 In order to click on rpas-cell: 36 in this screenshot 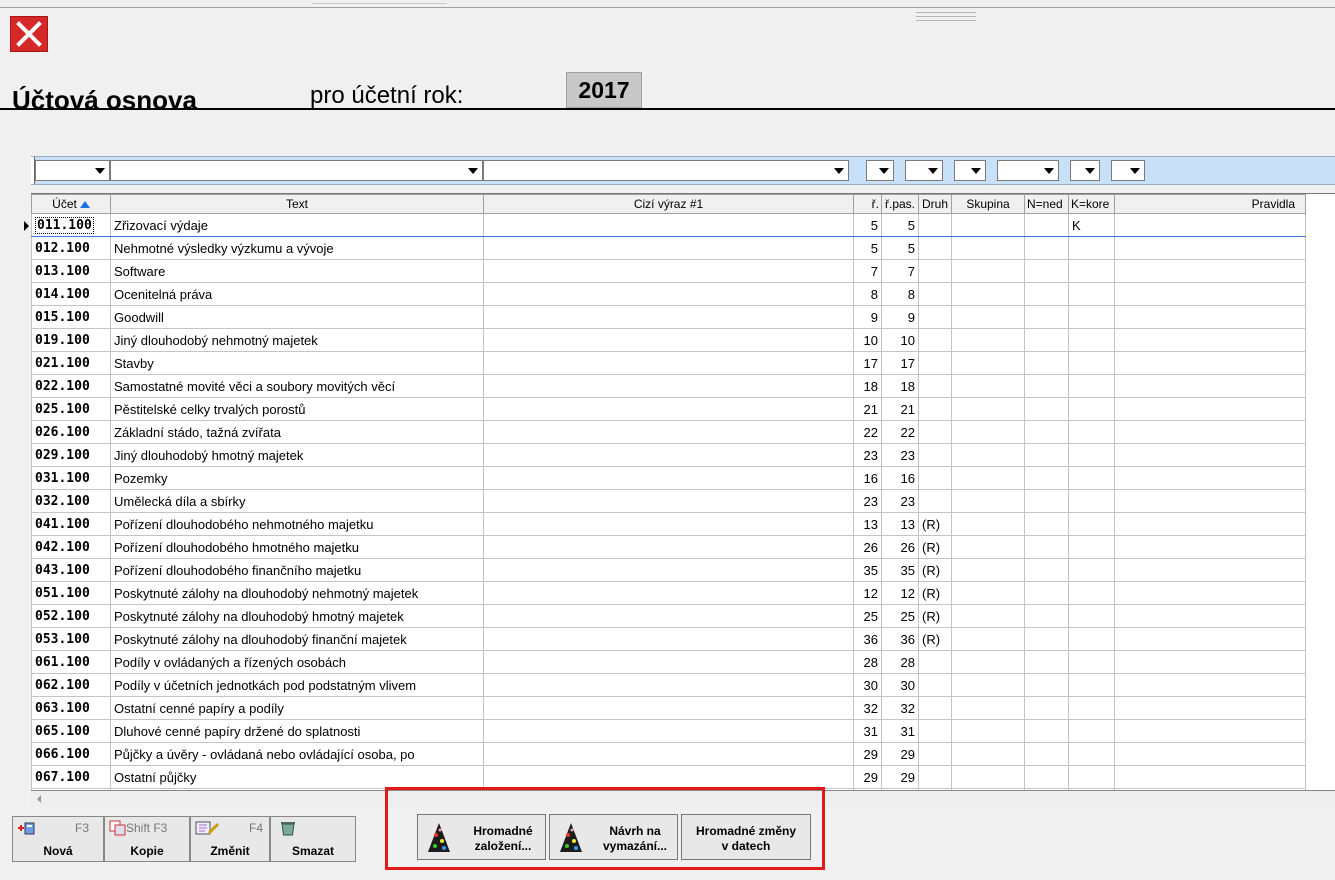, I will do `click(900, 639)`.